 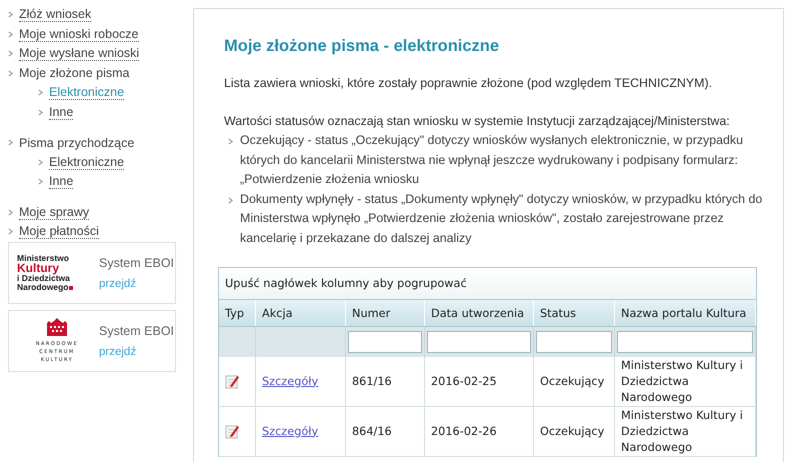 What do you see at coordinates (464, 431) in the screenshot?
I see `table-cell: 2016-02-26` at bounding box center [464, 431].